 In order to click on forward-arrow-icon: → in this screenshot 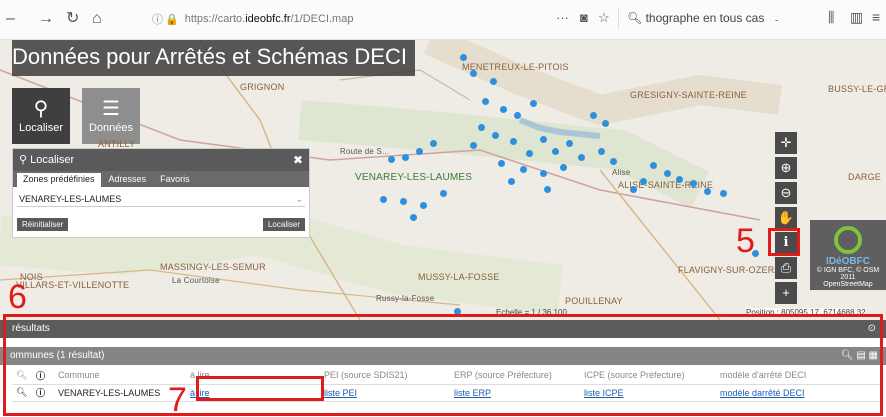, I will do `click(46, 19)`.